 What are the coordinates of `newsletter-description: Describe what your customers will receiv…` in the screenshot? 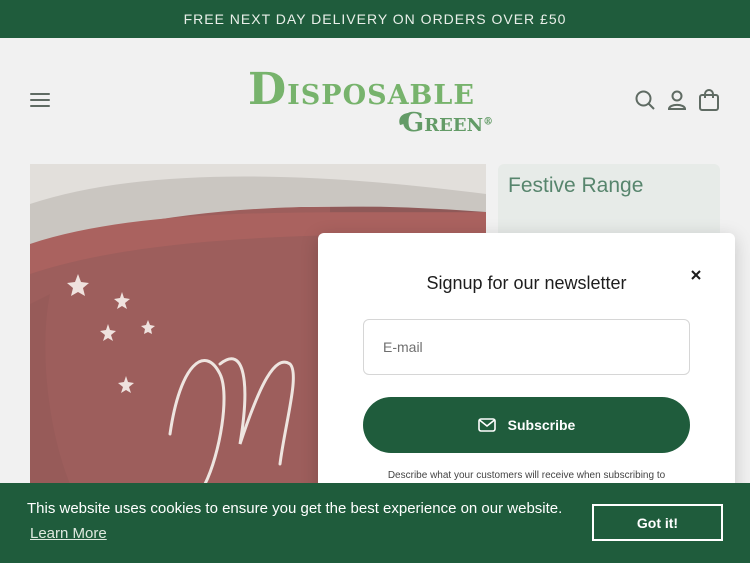 It's located at (526, 475).